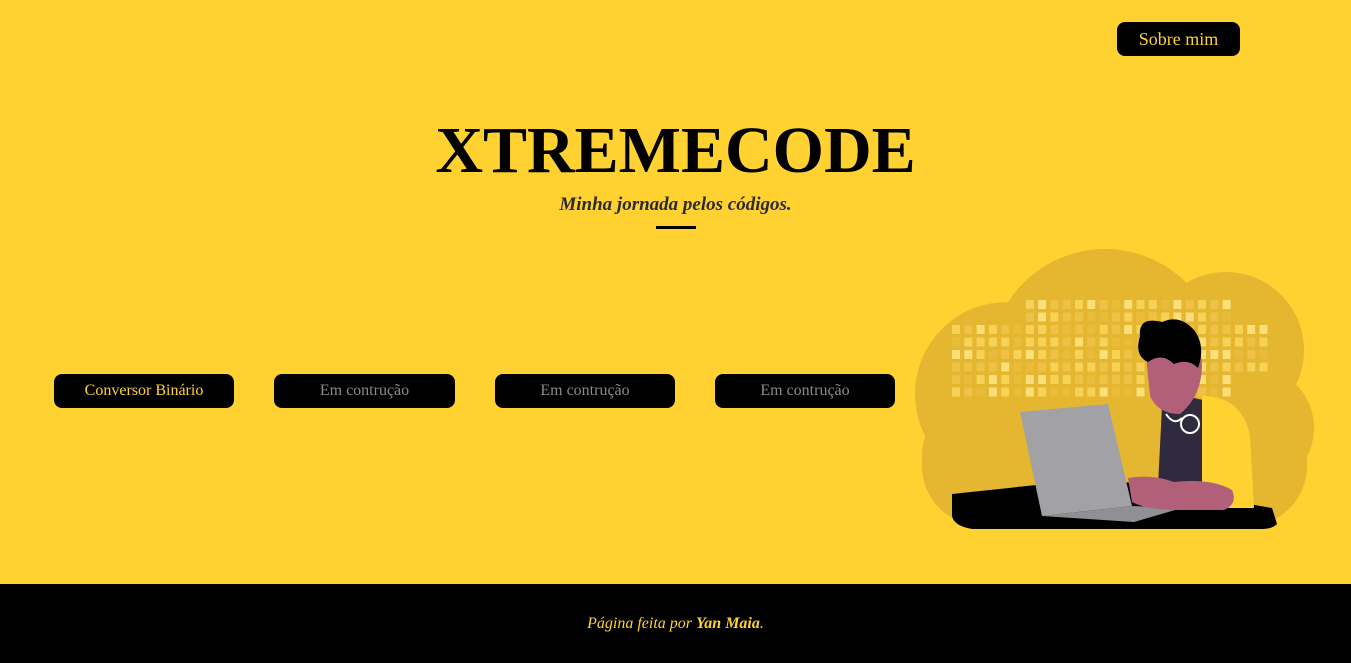  I want to click on person-with-laptop-illustration, so click(1114, 389).